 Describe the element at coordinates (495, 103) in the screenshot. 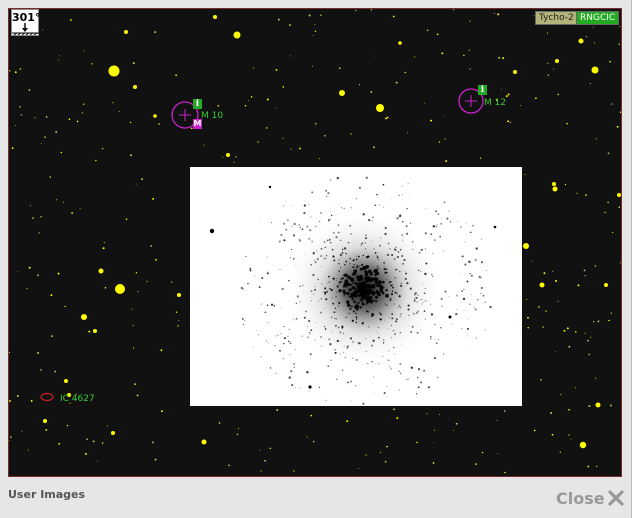

I see `m12-label: M 12` at that location.